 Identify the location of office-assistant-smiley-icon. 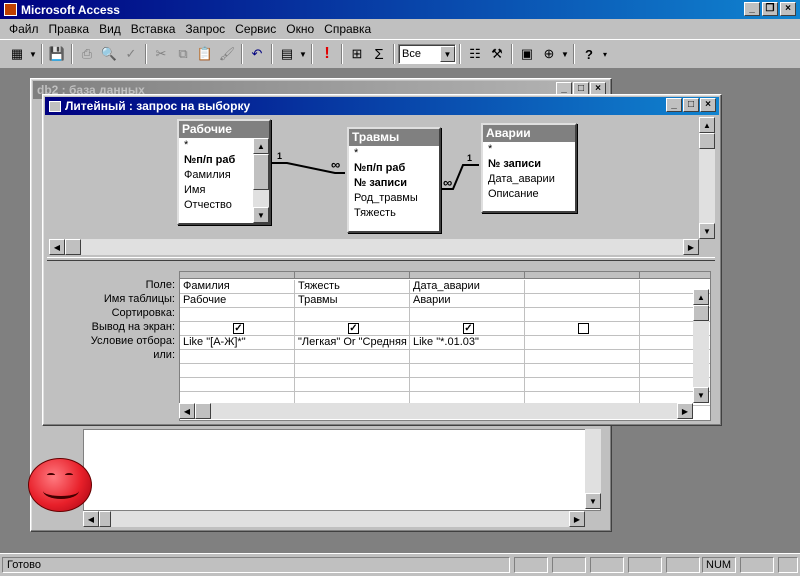
(60, 485).